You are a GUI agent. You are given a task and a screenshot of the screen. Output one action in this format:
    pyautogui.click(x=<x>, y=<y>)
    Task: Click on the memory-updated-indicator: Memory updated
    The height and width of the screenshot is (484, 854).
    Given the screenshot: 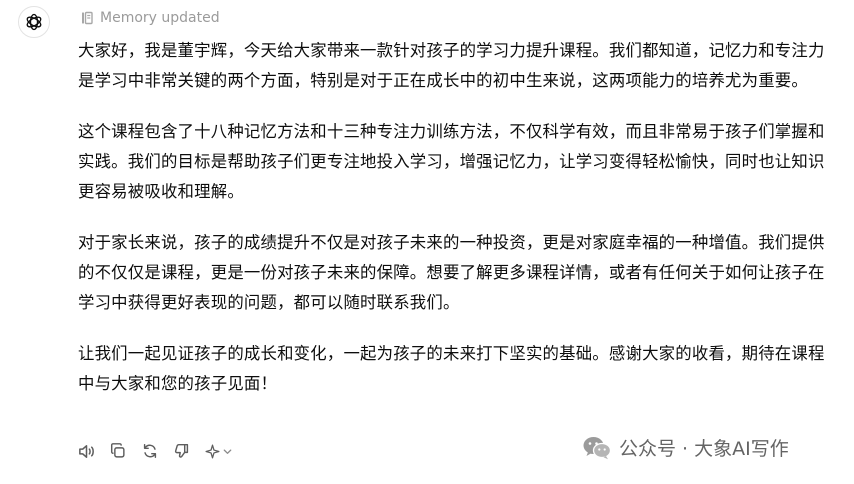 What is the action you would take?
    pyautogui.click(x=150, y=18)
    